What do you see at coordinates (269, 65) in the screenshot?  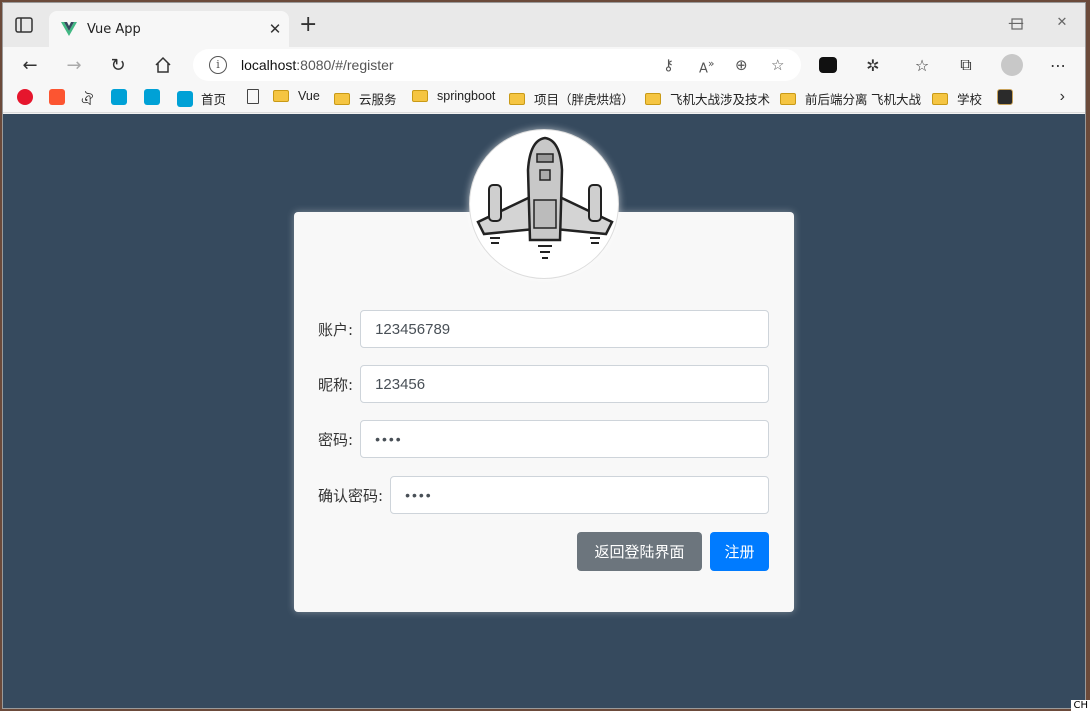 I see `url-host: localhost` at bounding box center [269, 65].